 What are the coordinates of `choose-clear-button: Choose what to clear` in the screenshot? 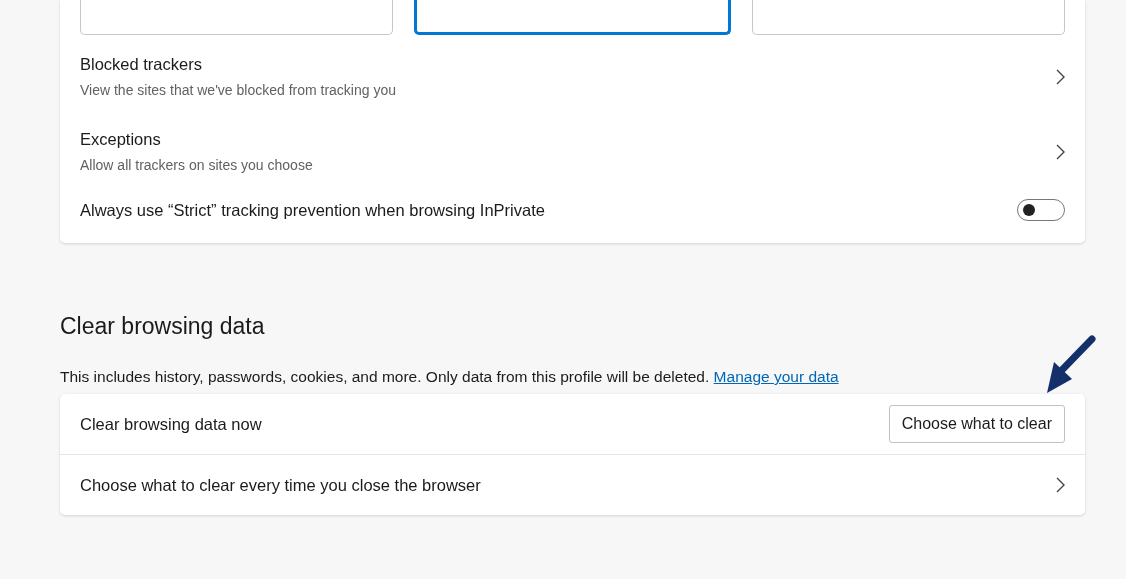 It's located at (976, 424).